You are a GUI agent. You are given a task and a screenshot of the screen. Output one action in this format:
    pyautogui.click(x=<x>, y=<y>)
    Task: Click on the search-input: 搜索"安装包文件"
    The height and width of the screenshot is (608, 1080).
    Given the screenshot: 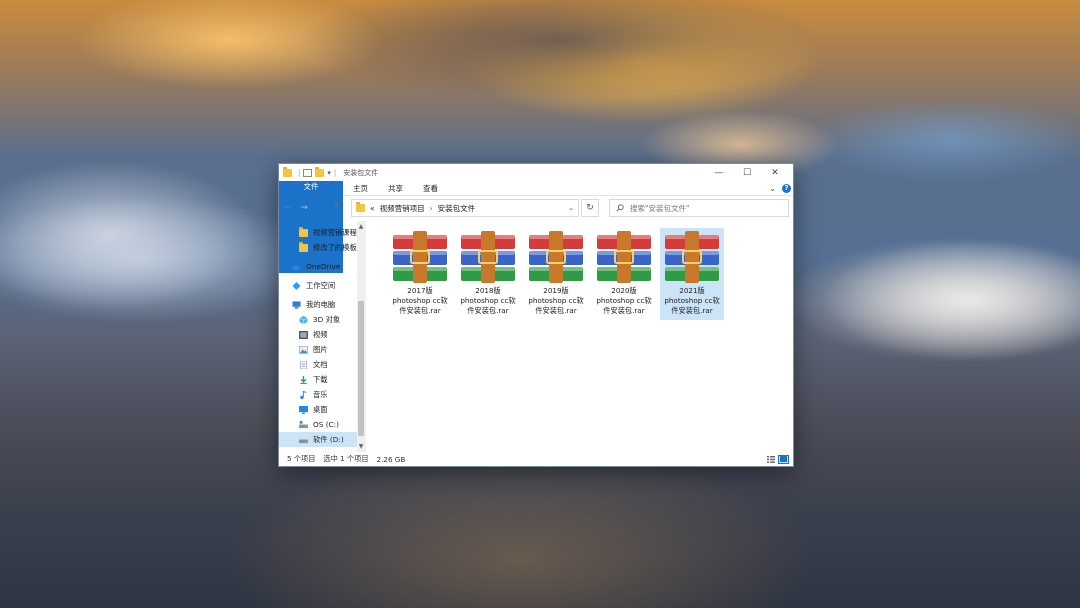 What is the action you would take?
    pyautogui.click(x=699, y=208)
    